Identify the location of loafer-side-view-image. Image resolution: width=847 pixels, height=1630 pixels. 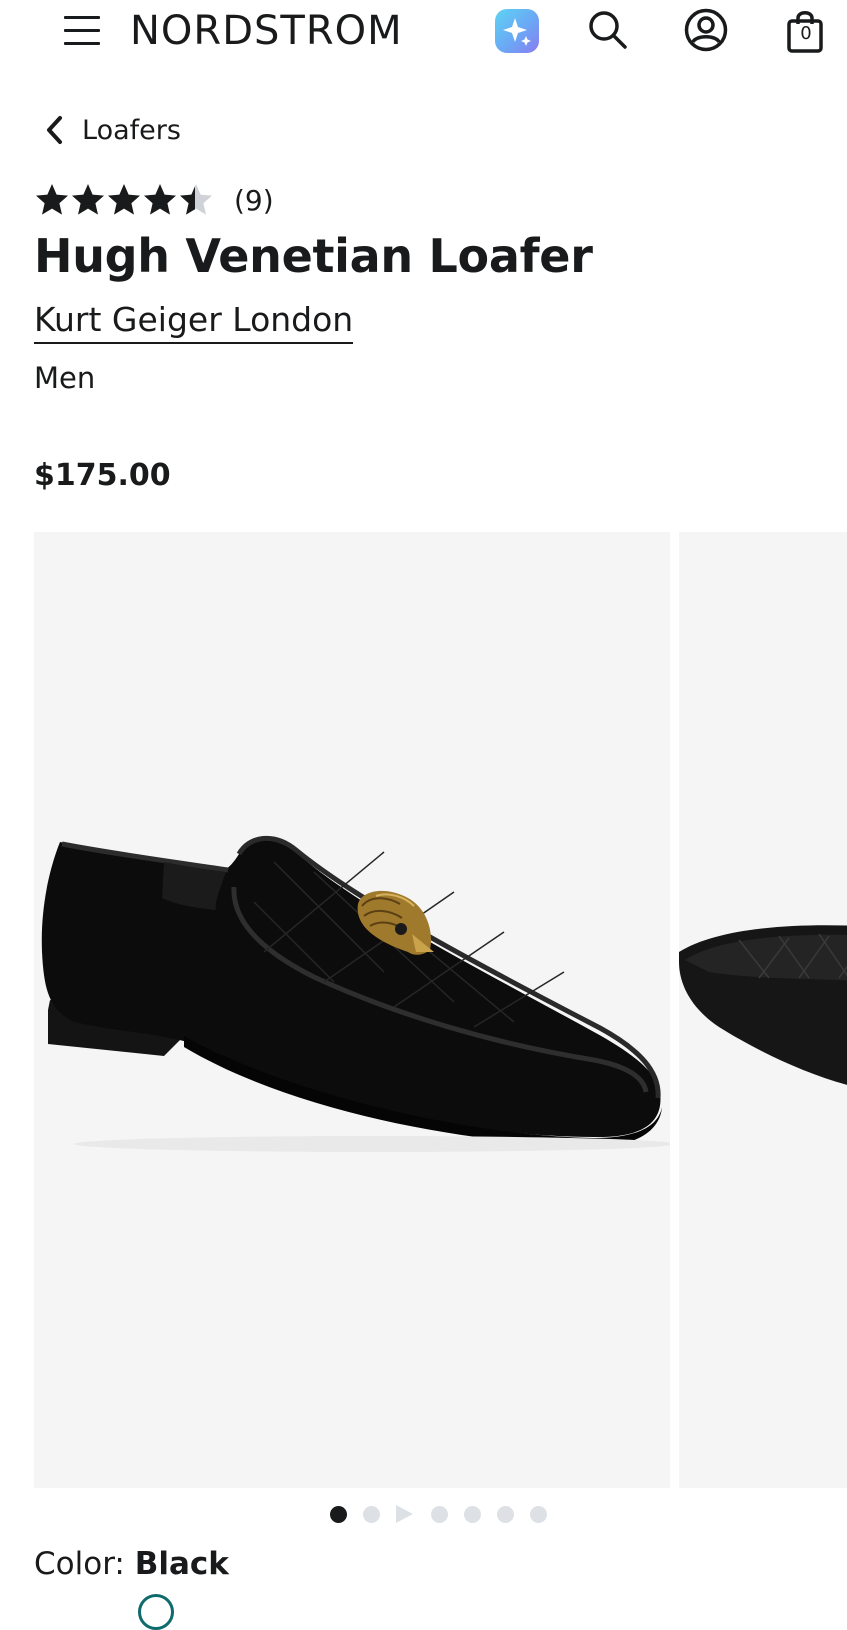
(357, 993).